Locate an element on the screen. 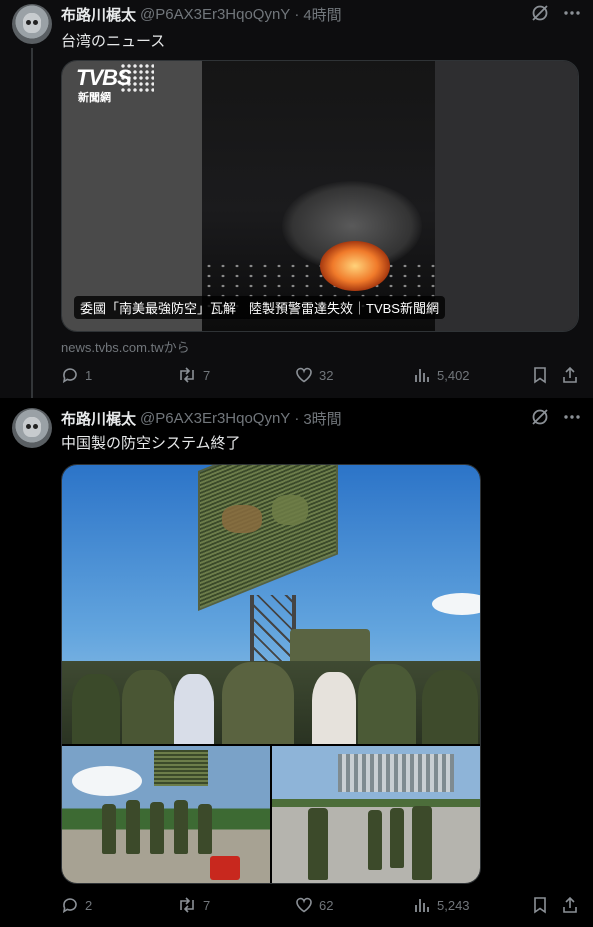 This screenshot has height=927, width=593. views-button: 5,243 is located at coordinates (441, 905).